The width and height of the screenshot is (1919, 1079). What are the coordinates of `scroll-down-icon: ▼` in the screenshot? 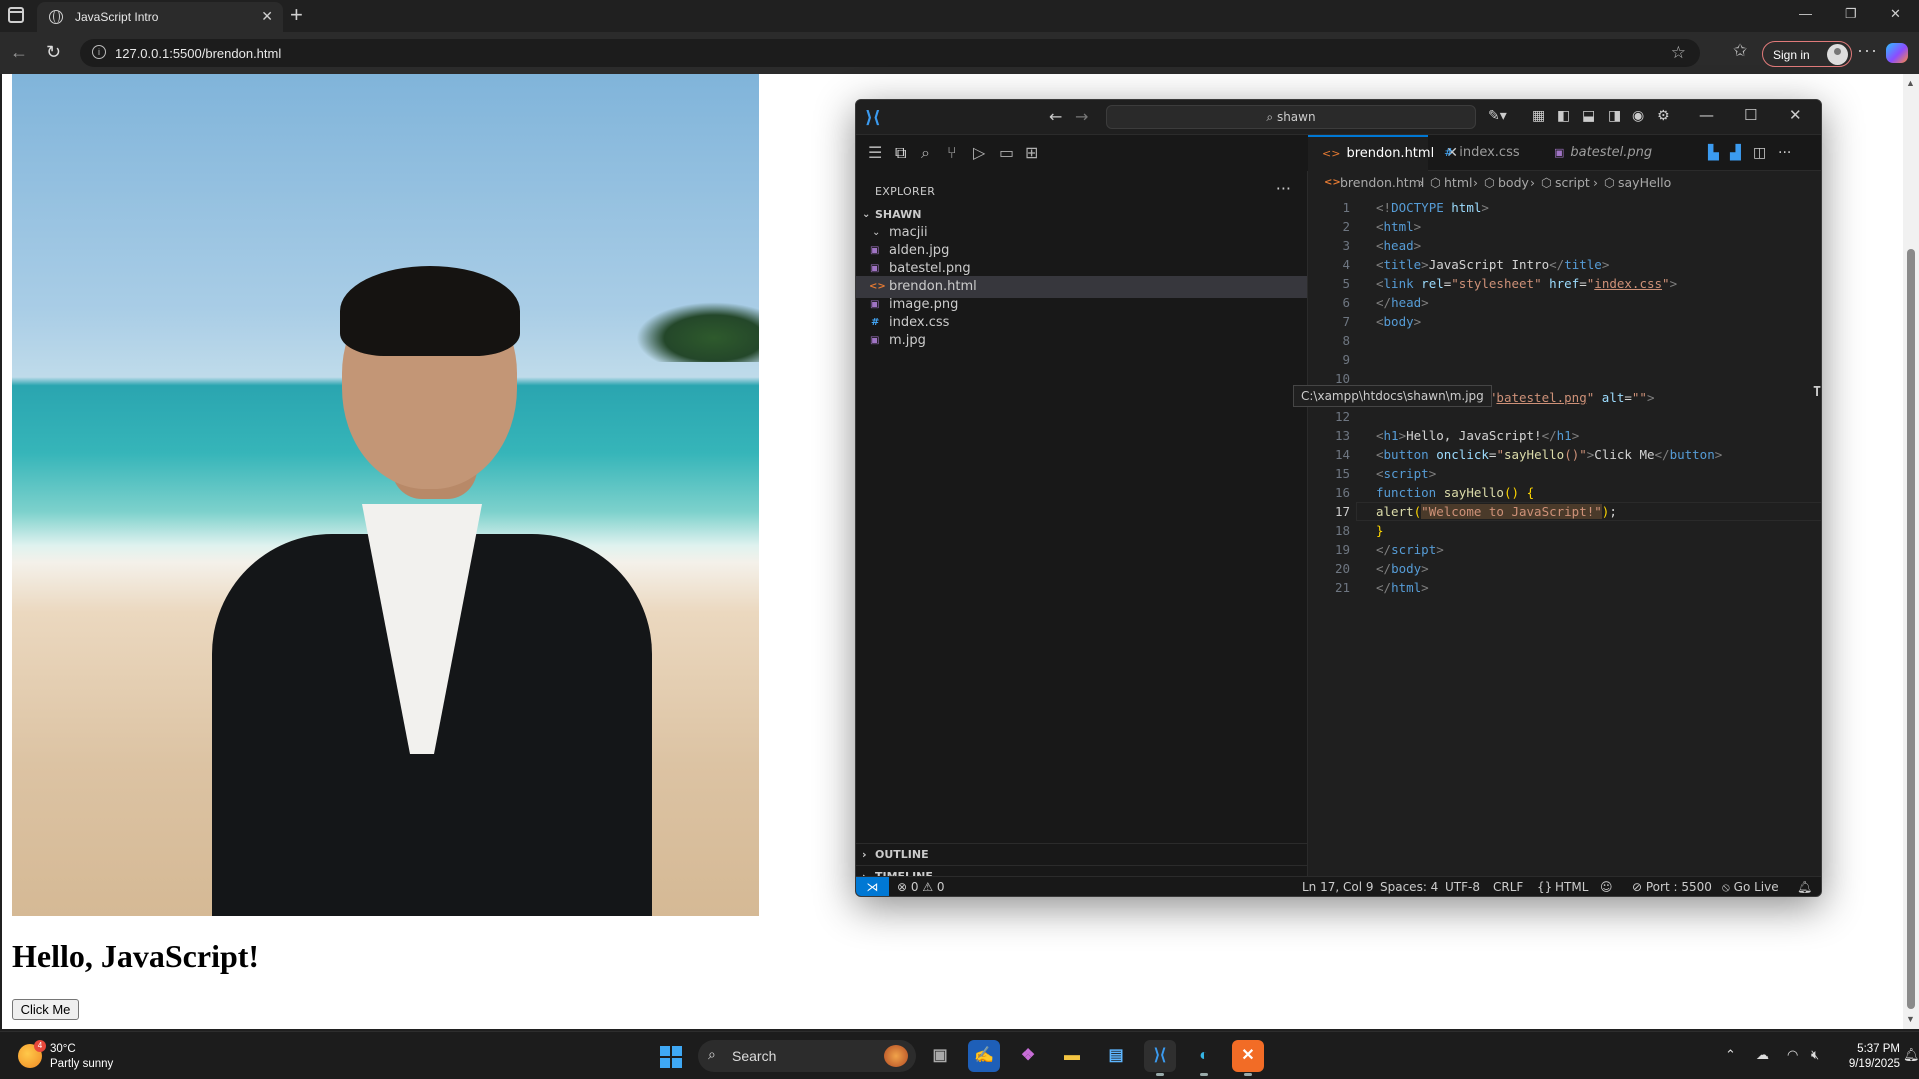 It's located at (1910, 1019).